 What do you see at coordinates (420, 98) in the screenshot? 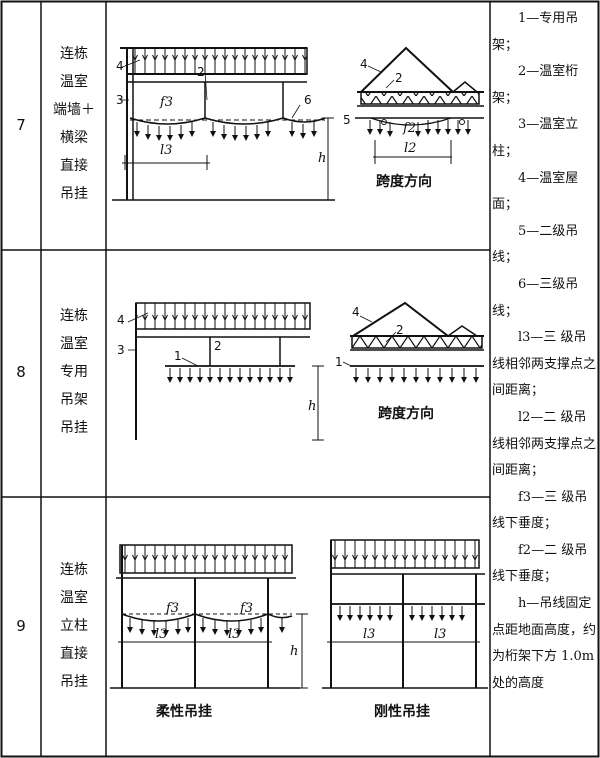
I see `row7-right-truss` at bounding box center [420, 98].